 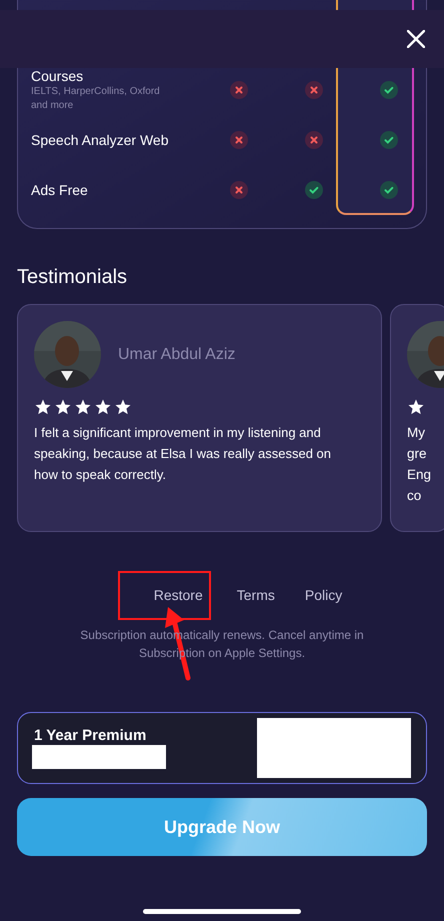 I want to click on reviewer-name: Umar Abdul Aziz, so click(x=177, y=354).